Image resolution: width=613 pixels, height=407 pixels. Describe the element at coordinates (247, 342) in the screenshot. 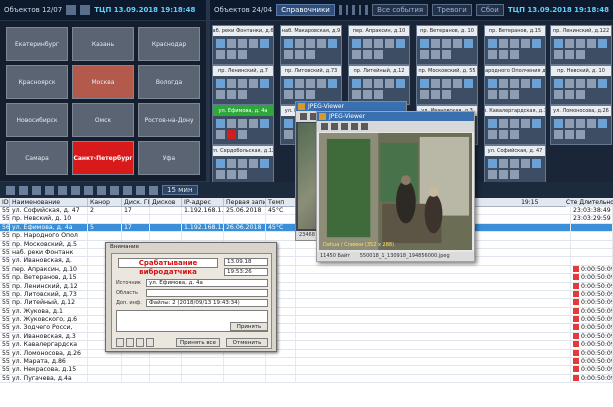

I see `cancel-button: Отменить` at that location.